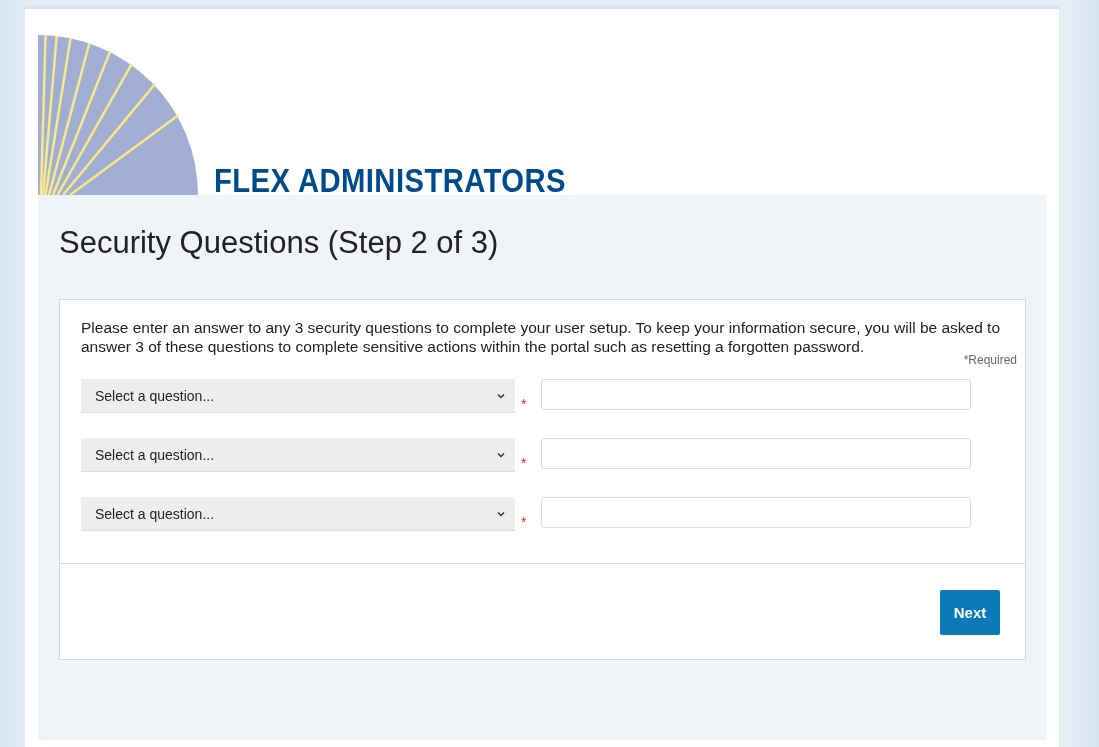 This screenshot has width=1099, height=747. Describe the element at coordinates (541, 336) in the screenshot. I see `intro-text: Please enter an answer to any 3 security questions to complete your user setup. To keep your information secure, you will be asked to answer 3 of these questions to complete sensitive actions within the portal such as resetting a forgotten password.` at that location.